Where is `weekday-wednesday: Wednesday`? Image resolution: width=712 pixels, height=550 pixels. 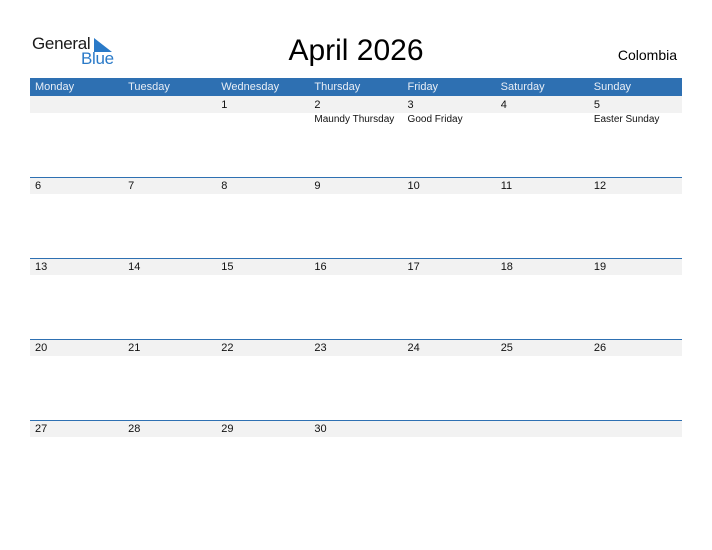 weekday-wednesday: Wednesday is located at coordinates (250, 87).